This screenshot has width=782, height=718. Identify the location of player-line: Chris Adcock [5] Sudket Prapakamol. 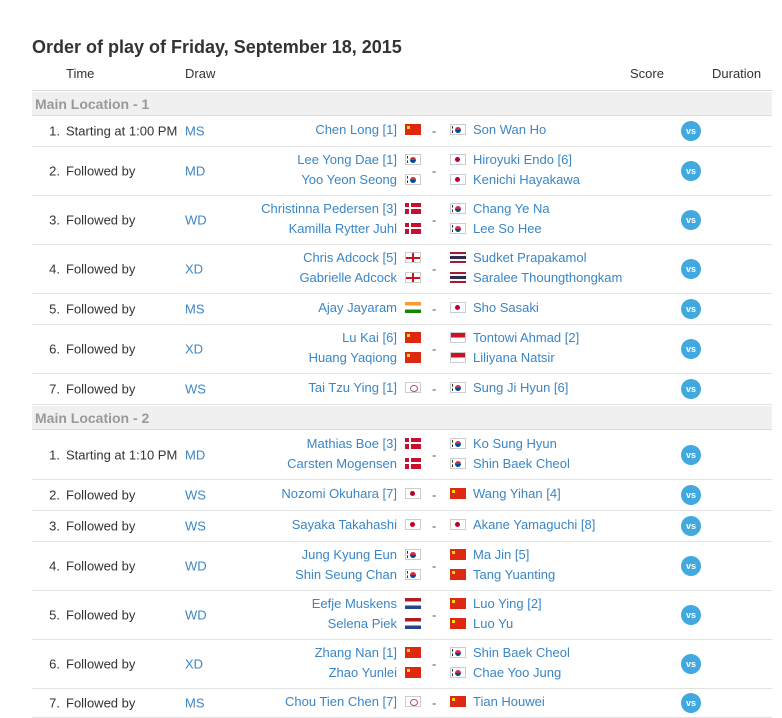
(402, 259).